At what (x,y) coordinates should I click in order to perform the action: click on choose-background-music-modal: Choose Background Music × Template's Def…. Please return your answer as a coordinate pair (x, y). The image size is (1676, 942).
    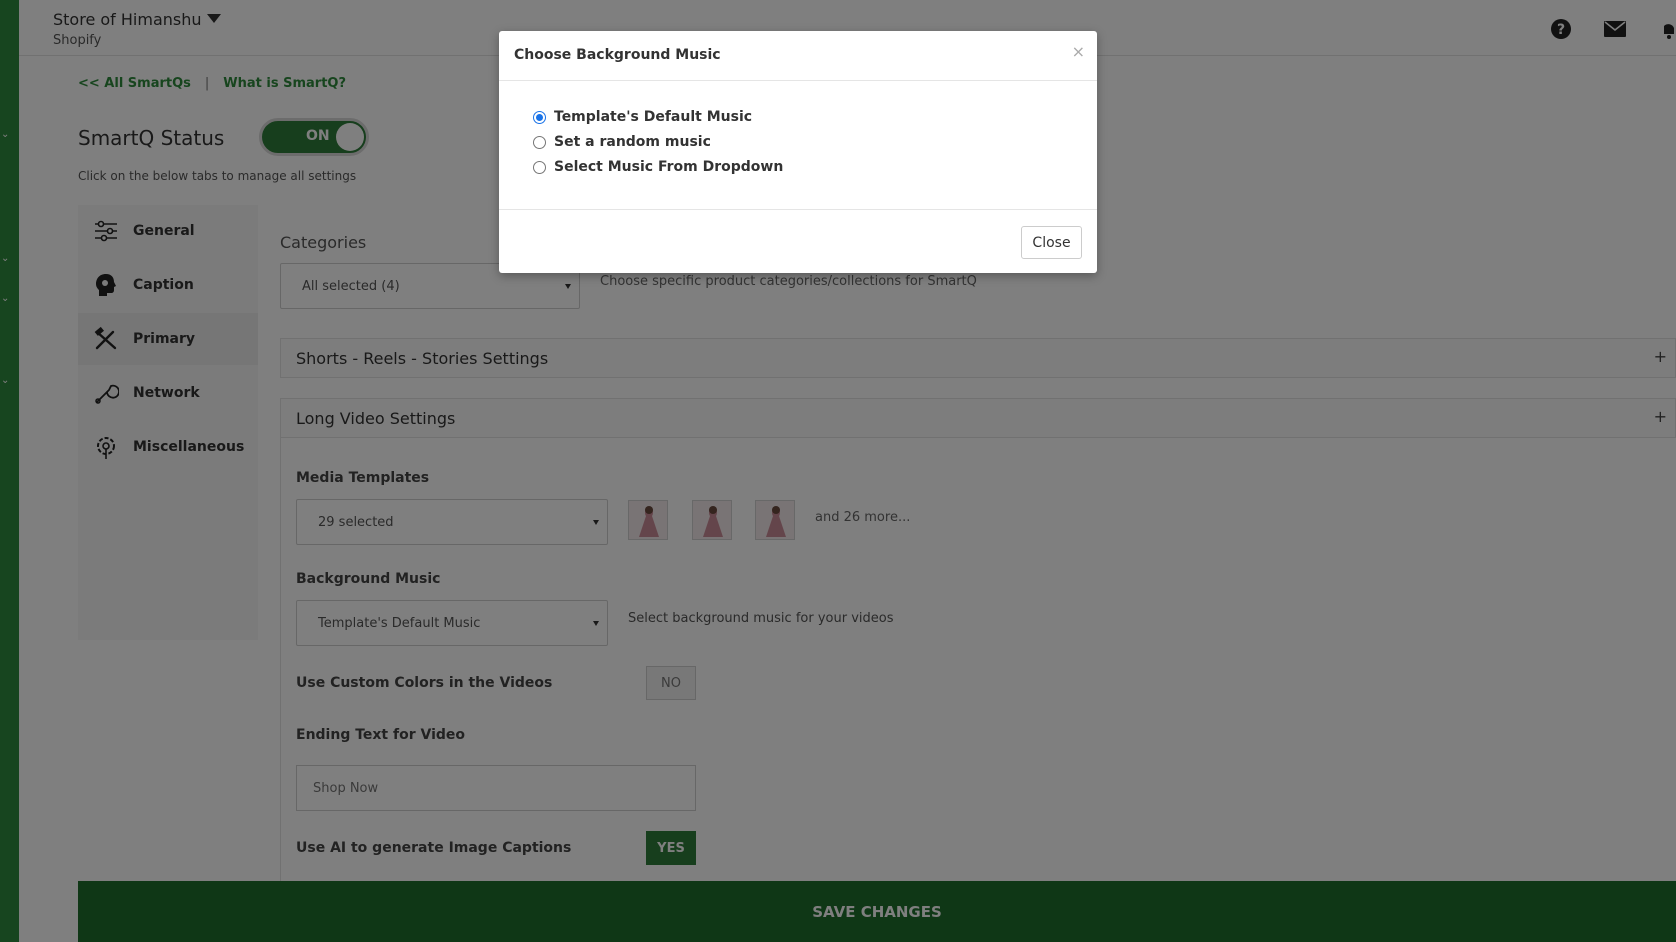
    Looking at the image, I should click on (798, 152).